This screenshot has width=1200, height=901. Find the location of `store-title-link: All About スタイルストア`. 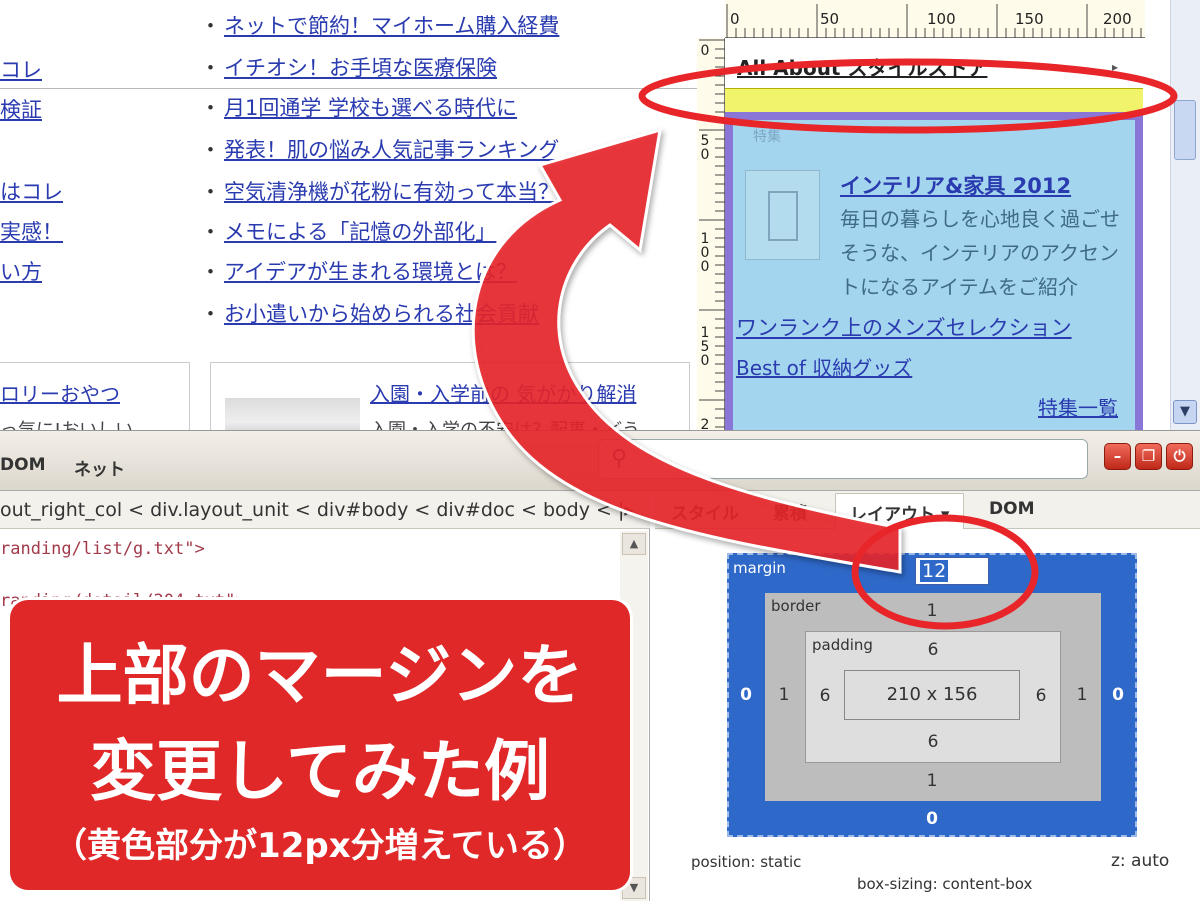

store-title-link: All About スタイルストア is located at coordinates (862, 66).